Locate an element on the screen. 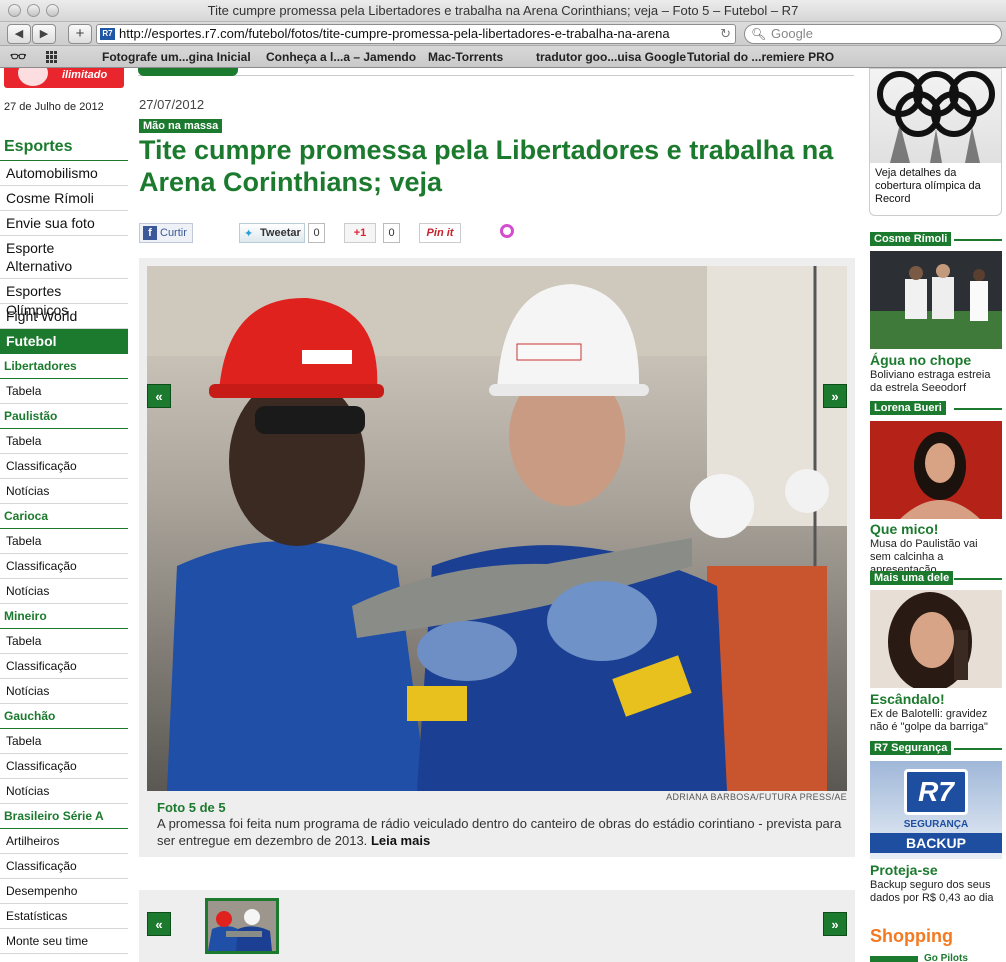 This screenshot has height=962, width=1006. thumbnail-image is located at coordinates (242, 926).